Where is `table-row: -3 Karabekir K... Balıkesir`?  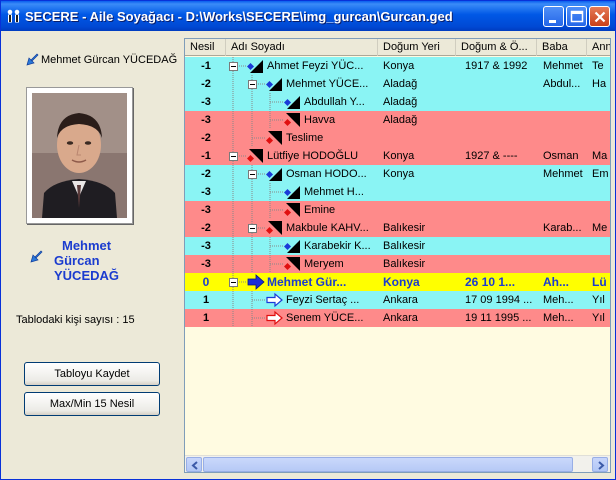 table-row: -3 Karabekir K... Balıkesir is located at coordinates (397, 246).